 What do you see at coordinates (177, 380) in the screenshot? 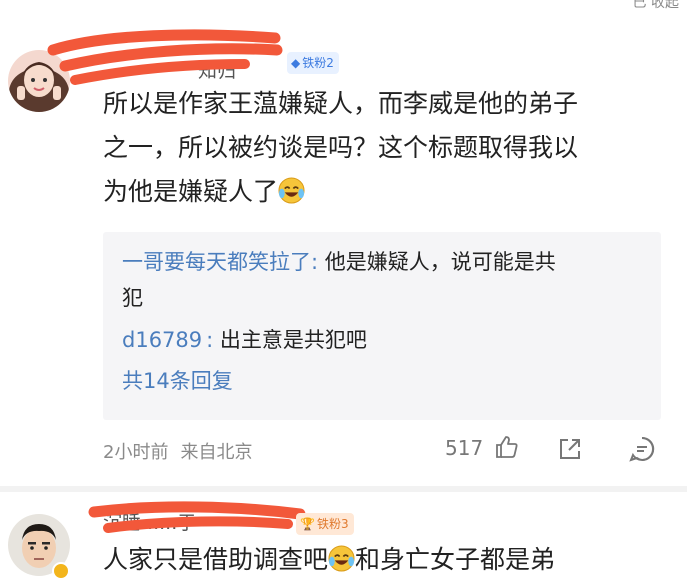
I see `more-replies-link: 共14条回复` at bounding box center [177, 380].